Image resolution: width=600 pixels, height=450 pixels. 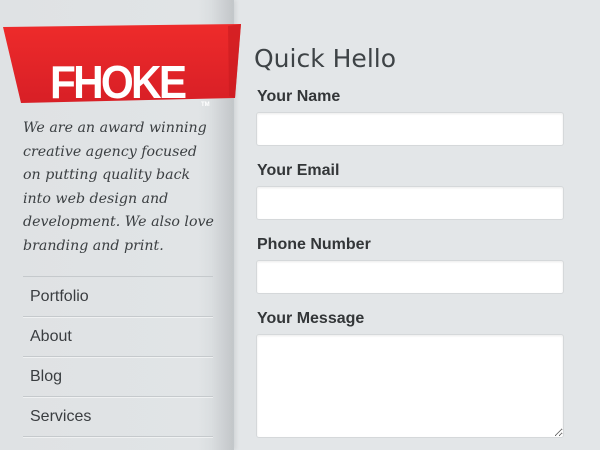 What do you see at coordinates (205, 105) in the screenshot?
I see `trademark-mark: TM` at bounding box center [205, 105].